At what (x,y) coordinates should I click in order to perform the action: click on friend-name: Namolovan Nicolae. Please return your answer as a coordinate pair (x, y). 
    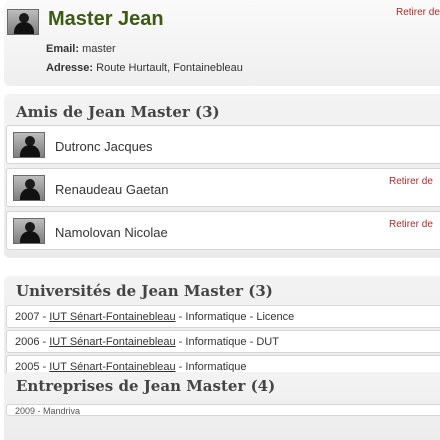
    Looking at the image, I should click on (111, 232).